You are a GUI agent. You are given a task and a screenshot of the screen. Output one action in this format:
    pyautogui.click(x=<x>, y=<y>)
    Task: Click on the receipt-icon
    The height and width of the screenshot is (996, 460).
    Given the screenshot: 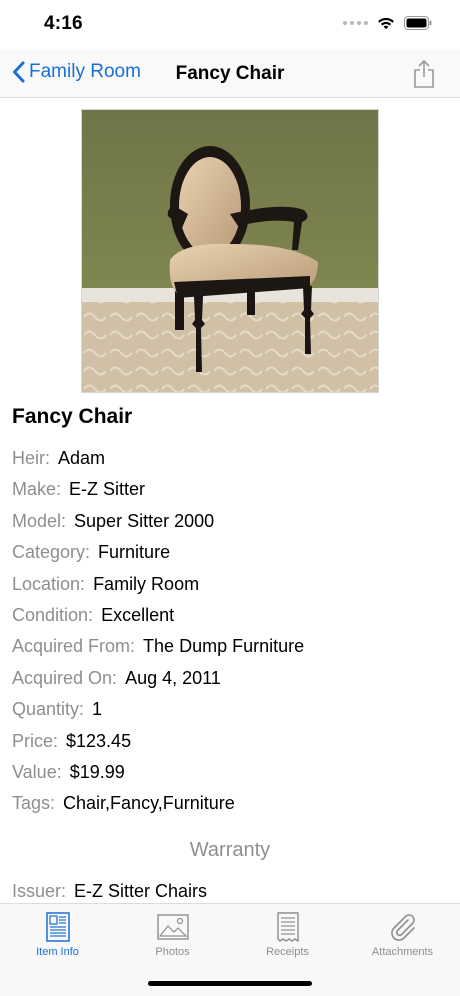 What is the action you would take?
    pyautogui.click(x=287, y=927)
    